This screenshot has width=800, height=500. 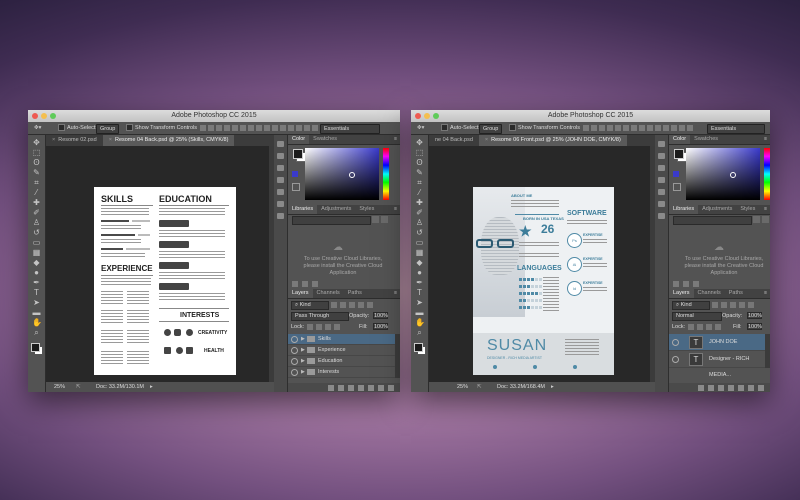 I want to click on tab-styles: Styles, so click(x=366, y=209).